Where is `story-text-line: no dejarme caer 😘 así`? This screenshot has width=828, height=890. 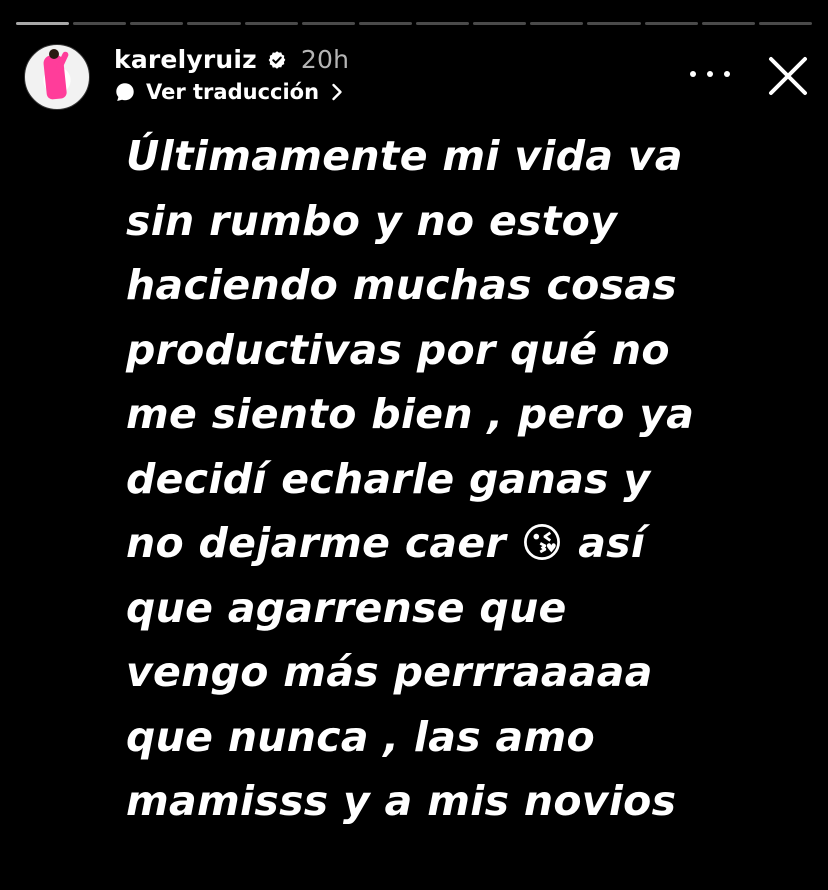 story-text-line: no dejarme caer 😘 así is located at coordinates (386, 543).